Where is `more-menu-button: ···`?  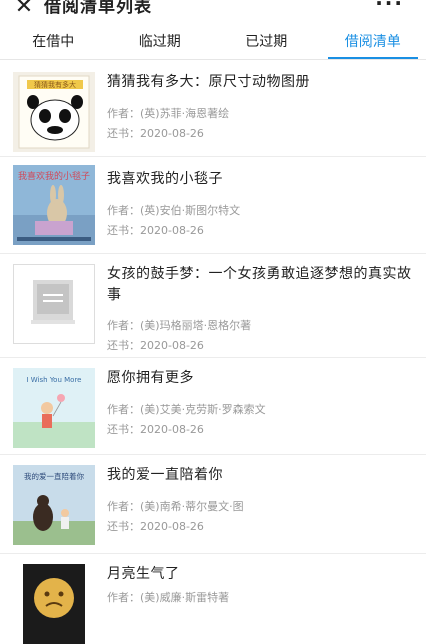
more-menu-button: ··· is located at coordinates (389, 7).